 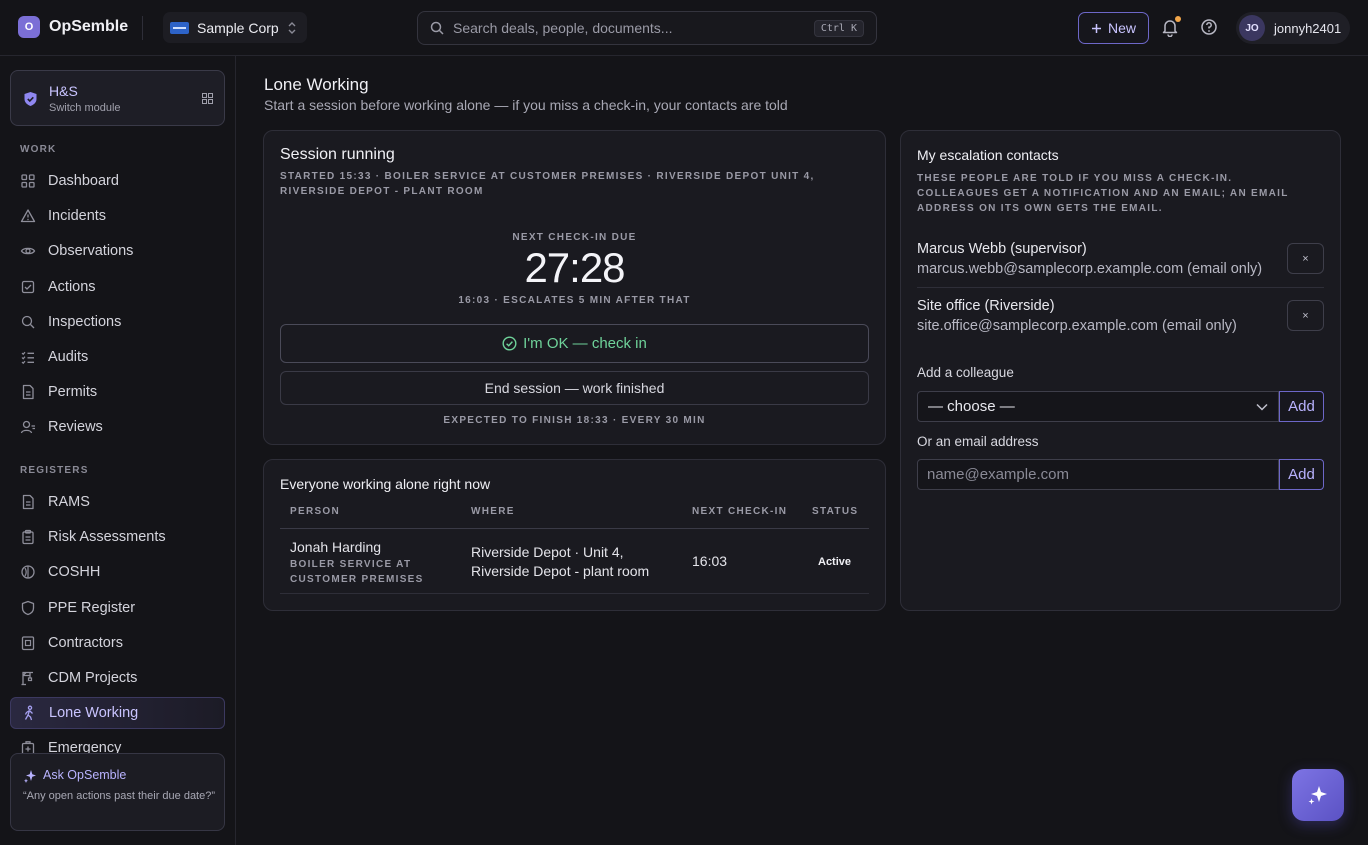 What do you see at coordinates (1301, 474) in the screenshot?
I see `add-email-button: Add` at bounding box center [1301, 474].